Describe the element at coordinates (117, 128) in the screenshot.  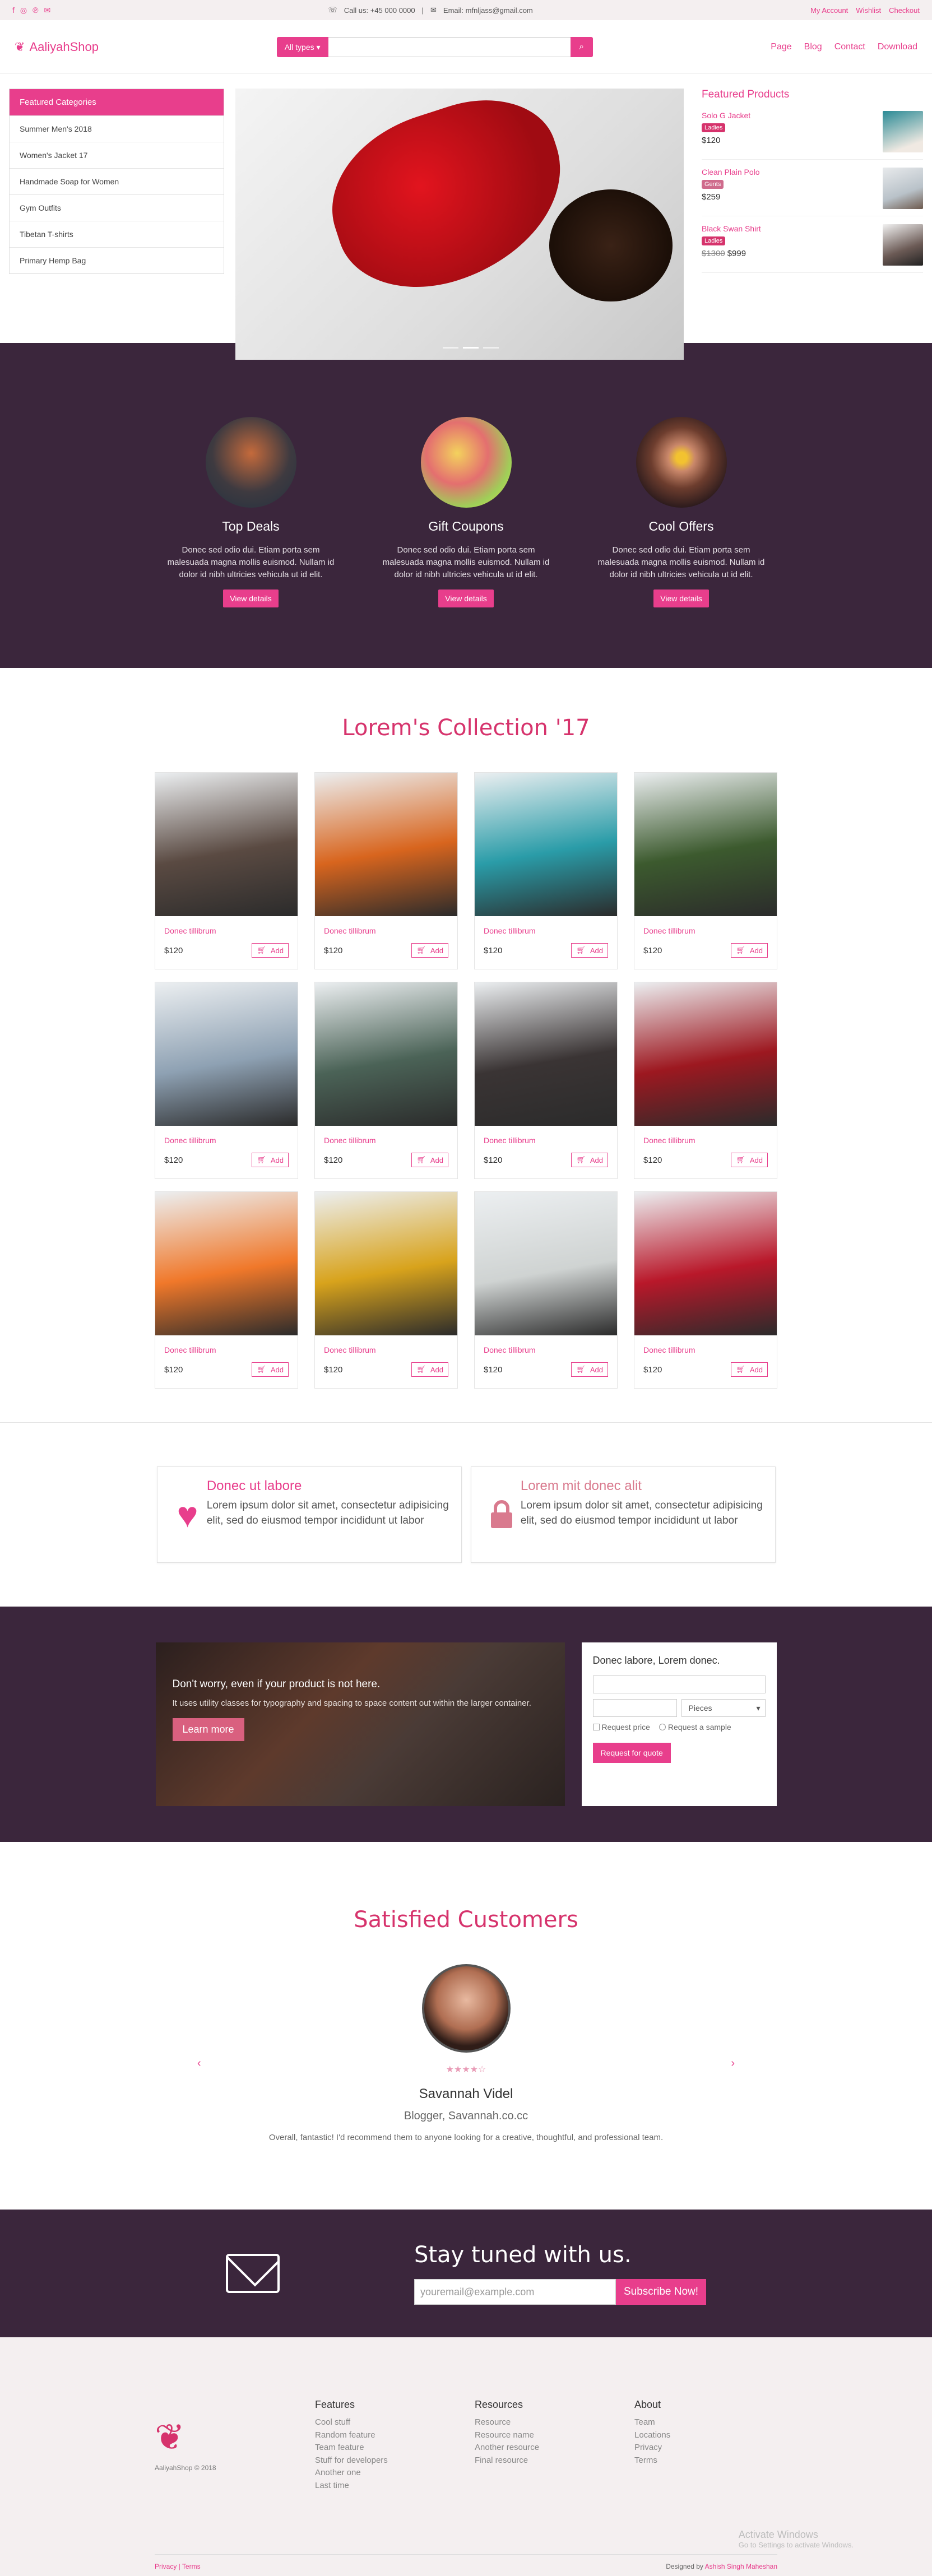
I see `category-item: Summer Men's 2018` at that location.